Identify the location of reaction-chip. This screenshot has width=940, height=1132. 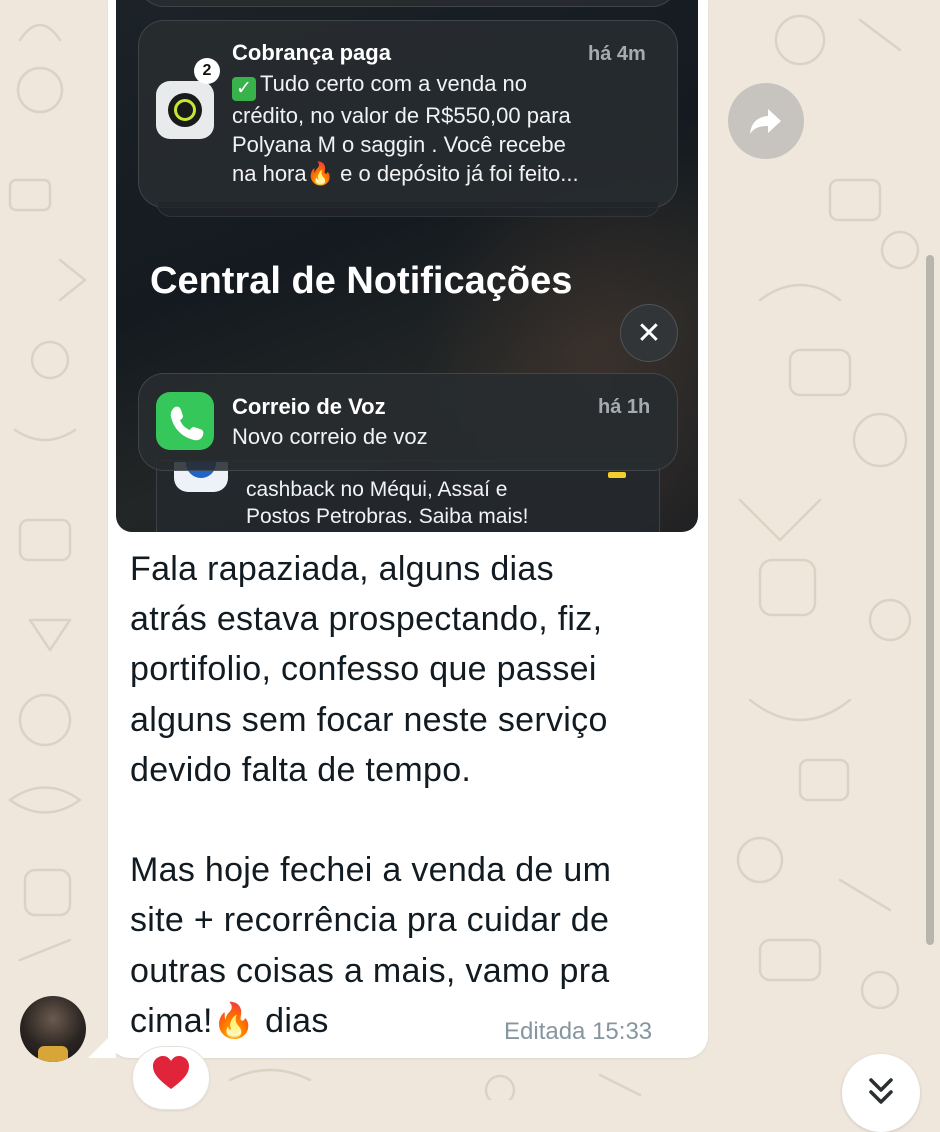
(171, 1078).